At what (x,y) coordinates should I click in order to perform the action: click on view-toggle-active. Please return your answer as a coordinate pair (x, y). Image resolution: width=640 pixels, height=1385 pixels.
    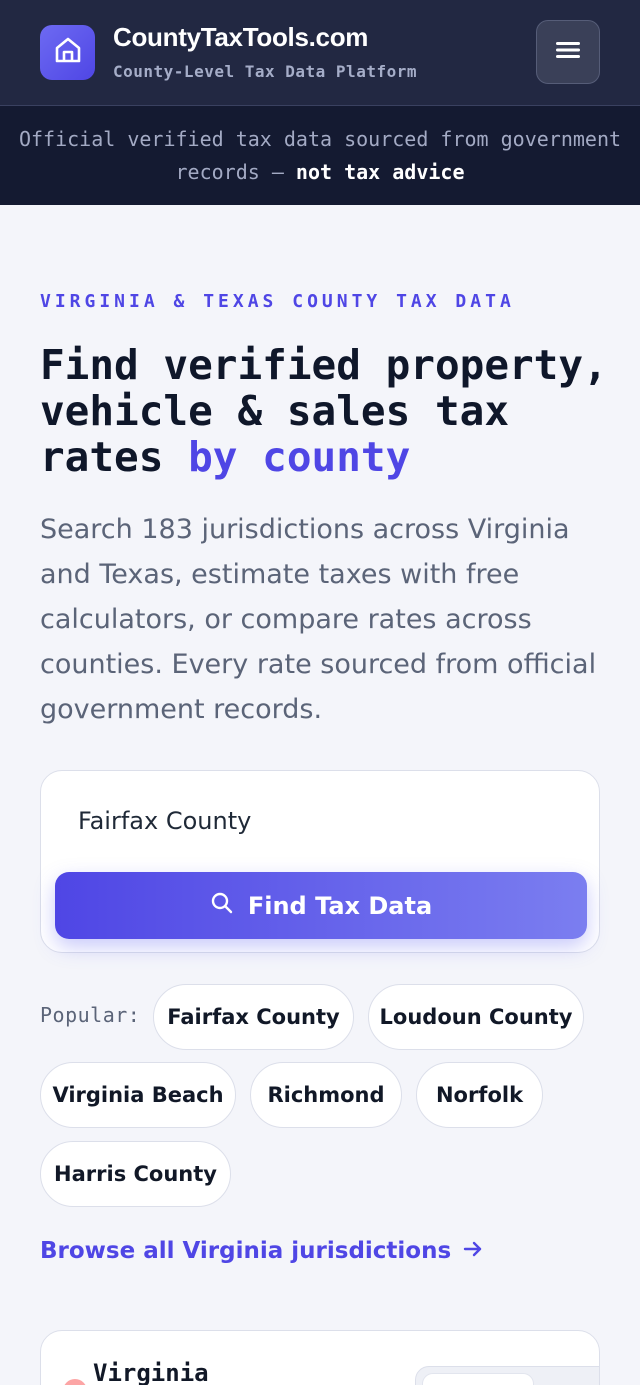
    Looking at the image, I should click on (478, 1379).